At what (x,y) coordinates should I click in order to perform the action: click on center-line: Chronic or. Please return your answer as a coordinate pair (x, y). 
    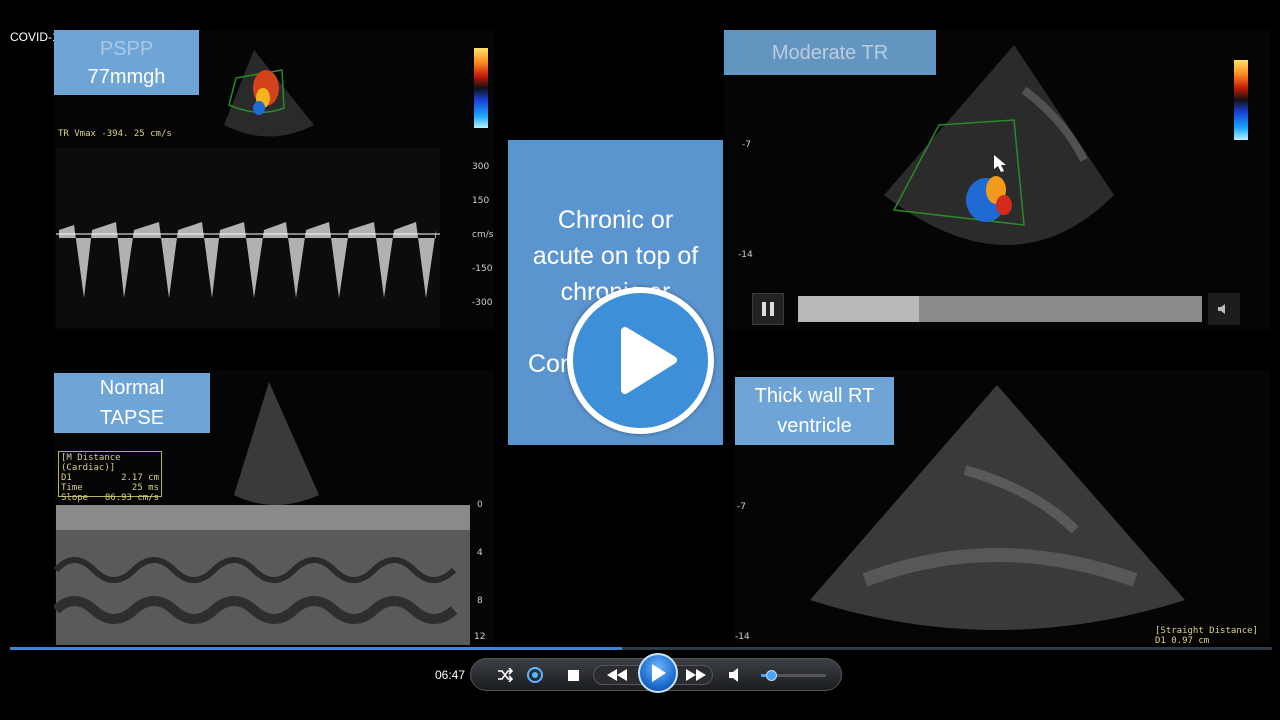
    Looking at the image, I should click on (615, 220).